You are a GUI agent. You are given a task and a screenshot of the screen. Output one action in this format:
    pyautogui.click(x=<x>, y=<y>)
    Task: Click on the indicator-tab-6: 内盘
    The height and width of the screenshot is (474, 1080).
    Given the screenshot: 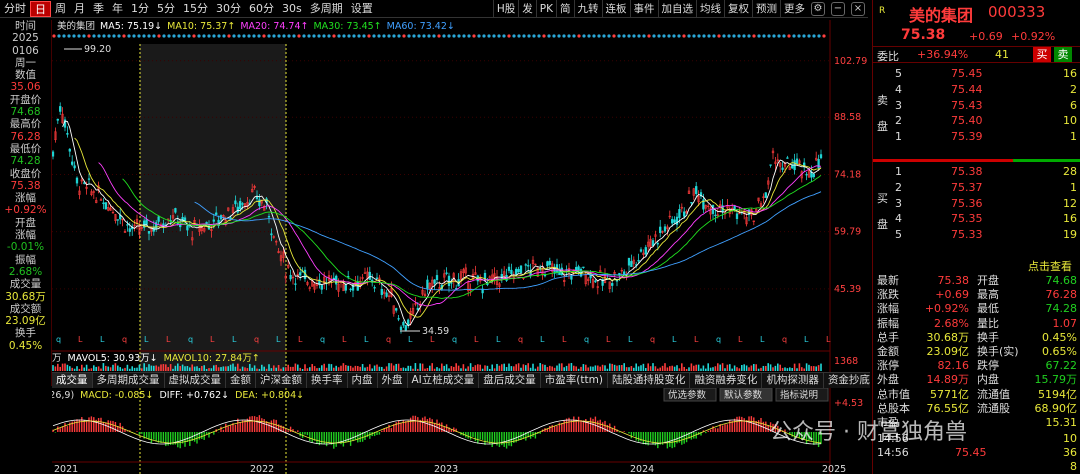 What is the action you would take?
    pyautogui.click(x=363, y=380)
    